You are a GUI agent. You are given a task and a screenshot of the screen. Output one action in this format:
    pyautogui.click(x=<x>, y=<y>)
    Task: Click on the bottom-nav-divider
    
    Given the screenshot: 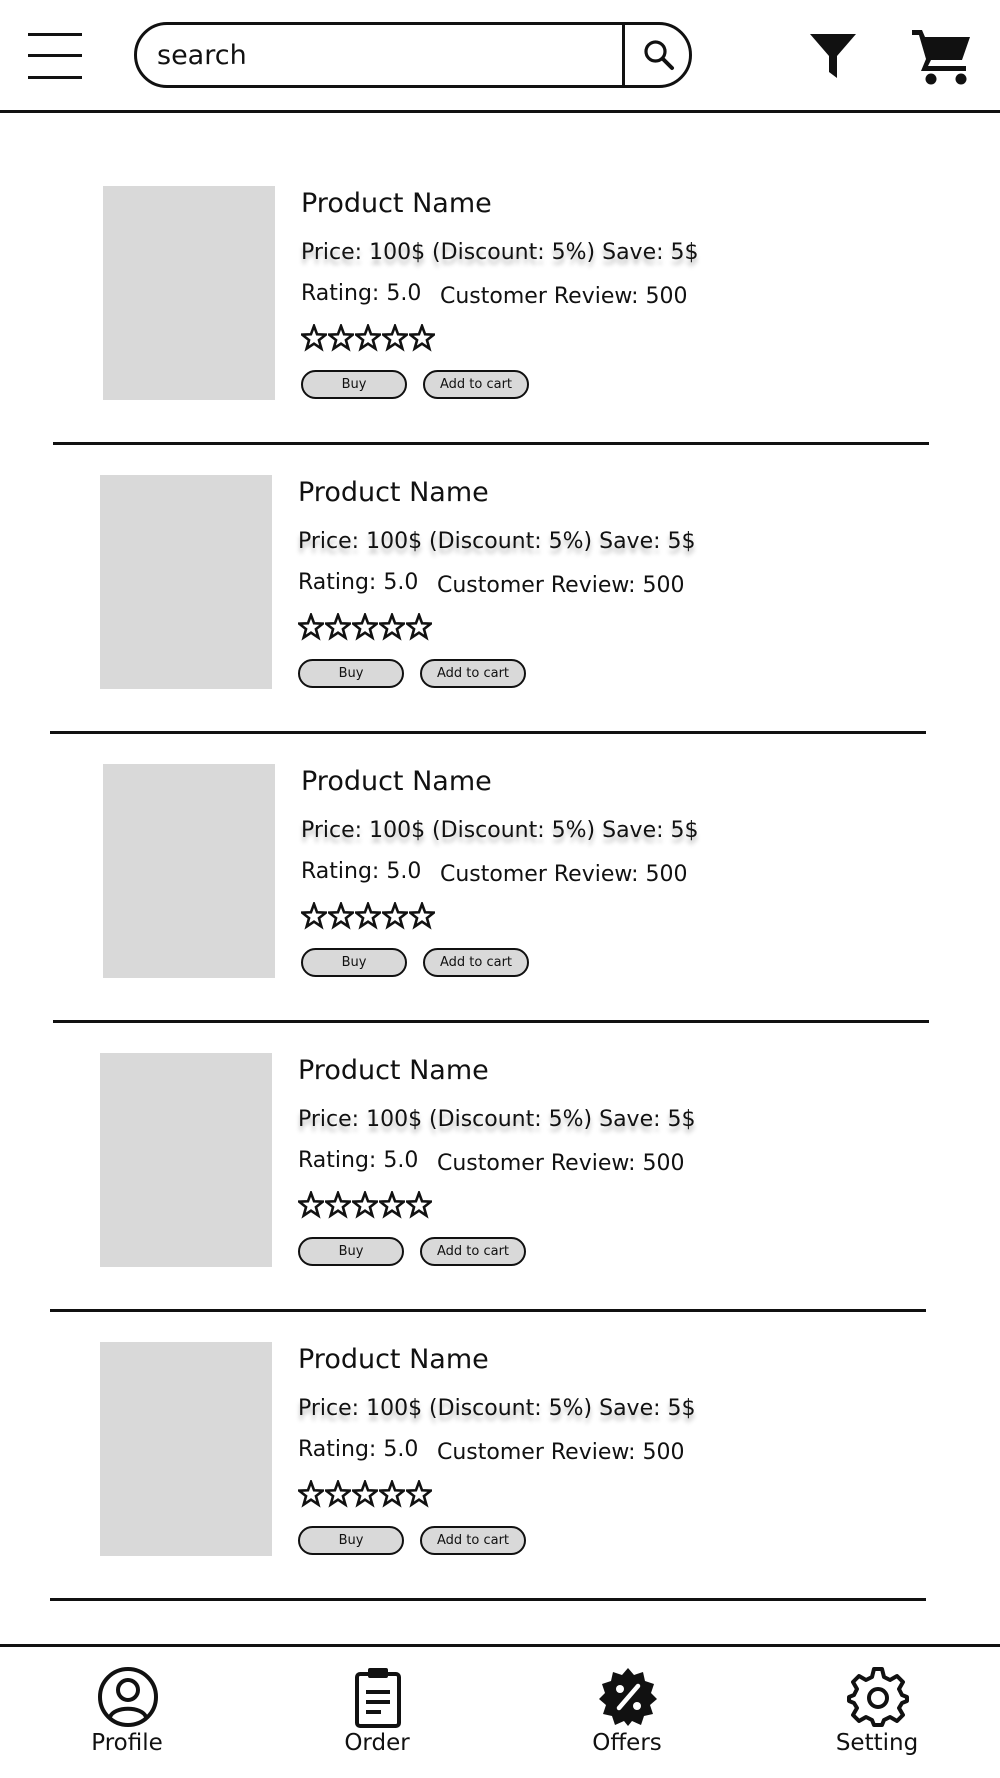 What is the action you would take?
    pyautogui.click(x=500, y=1645)
    